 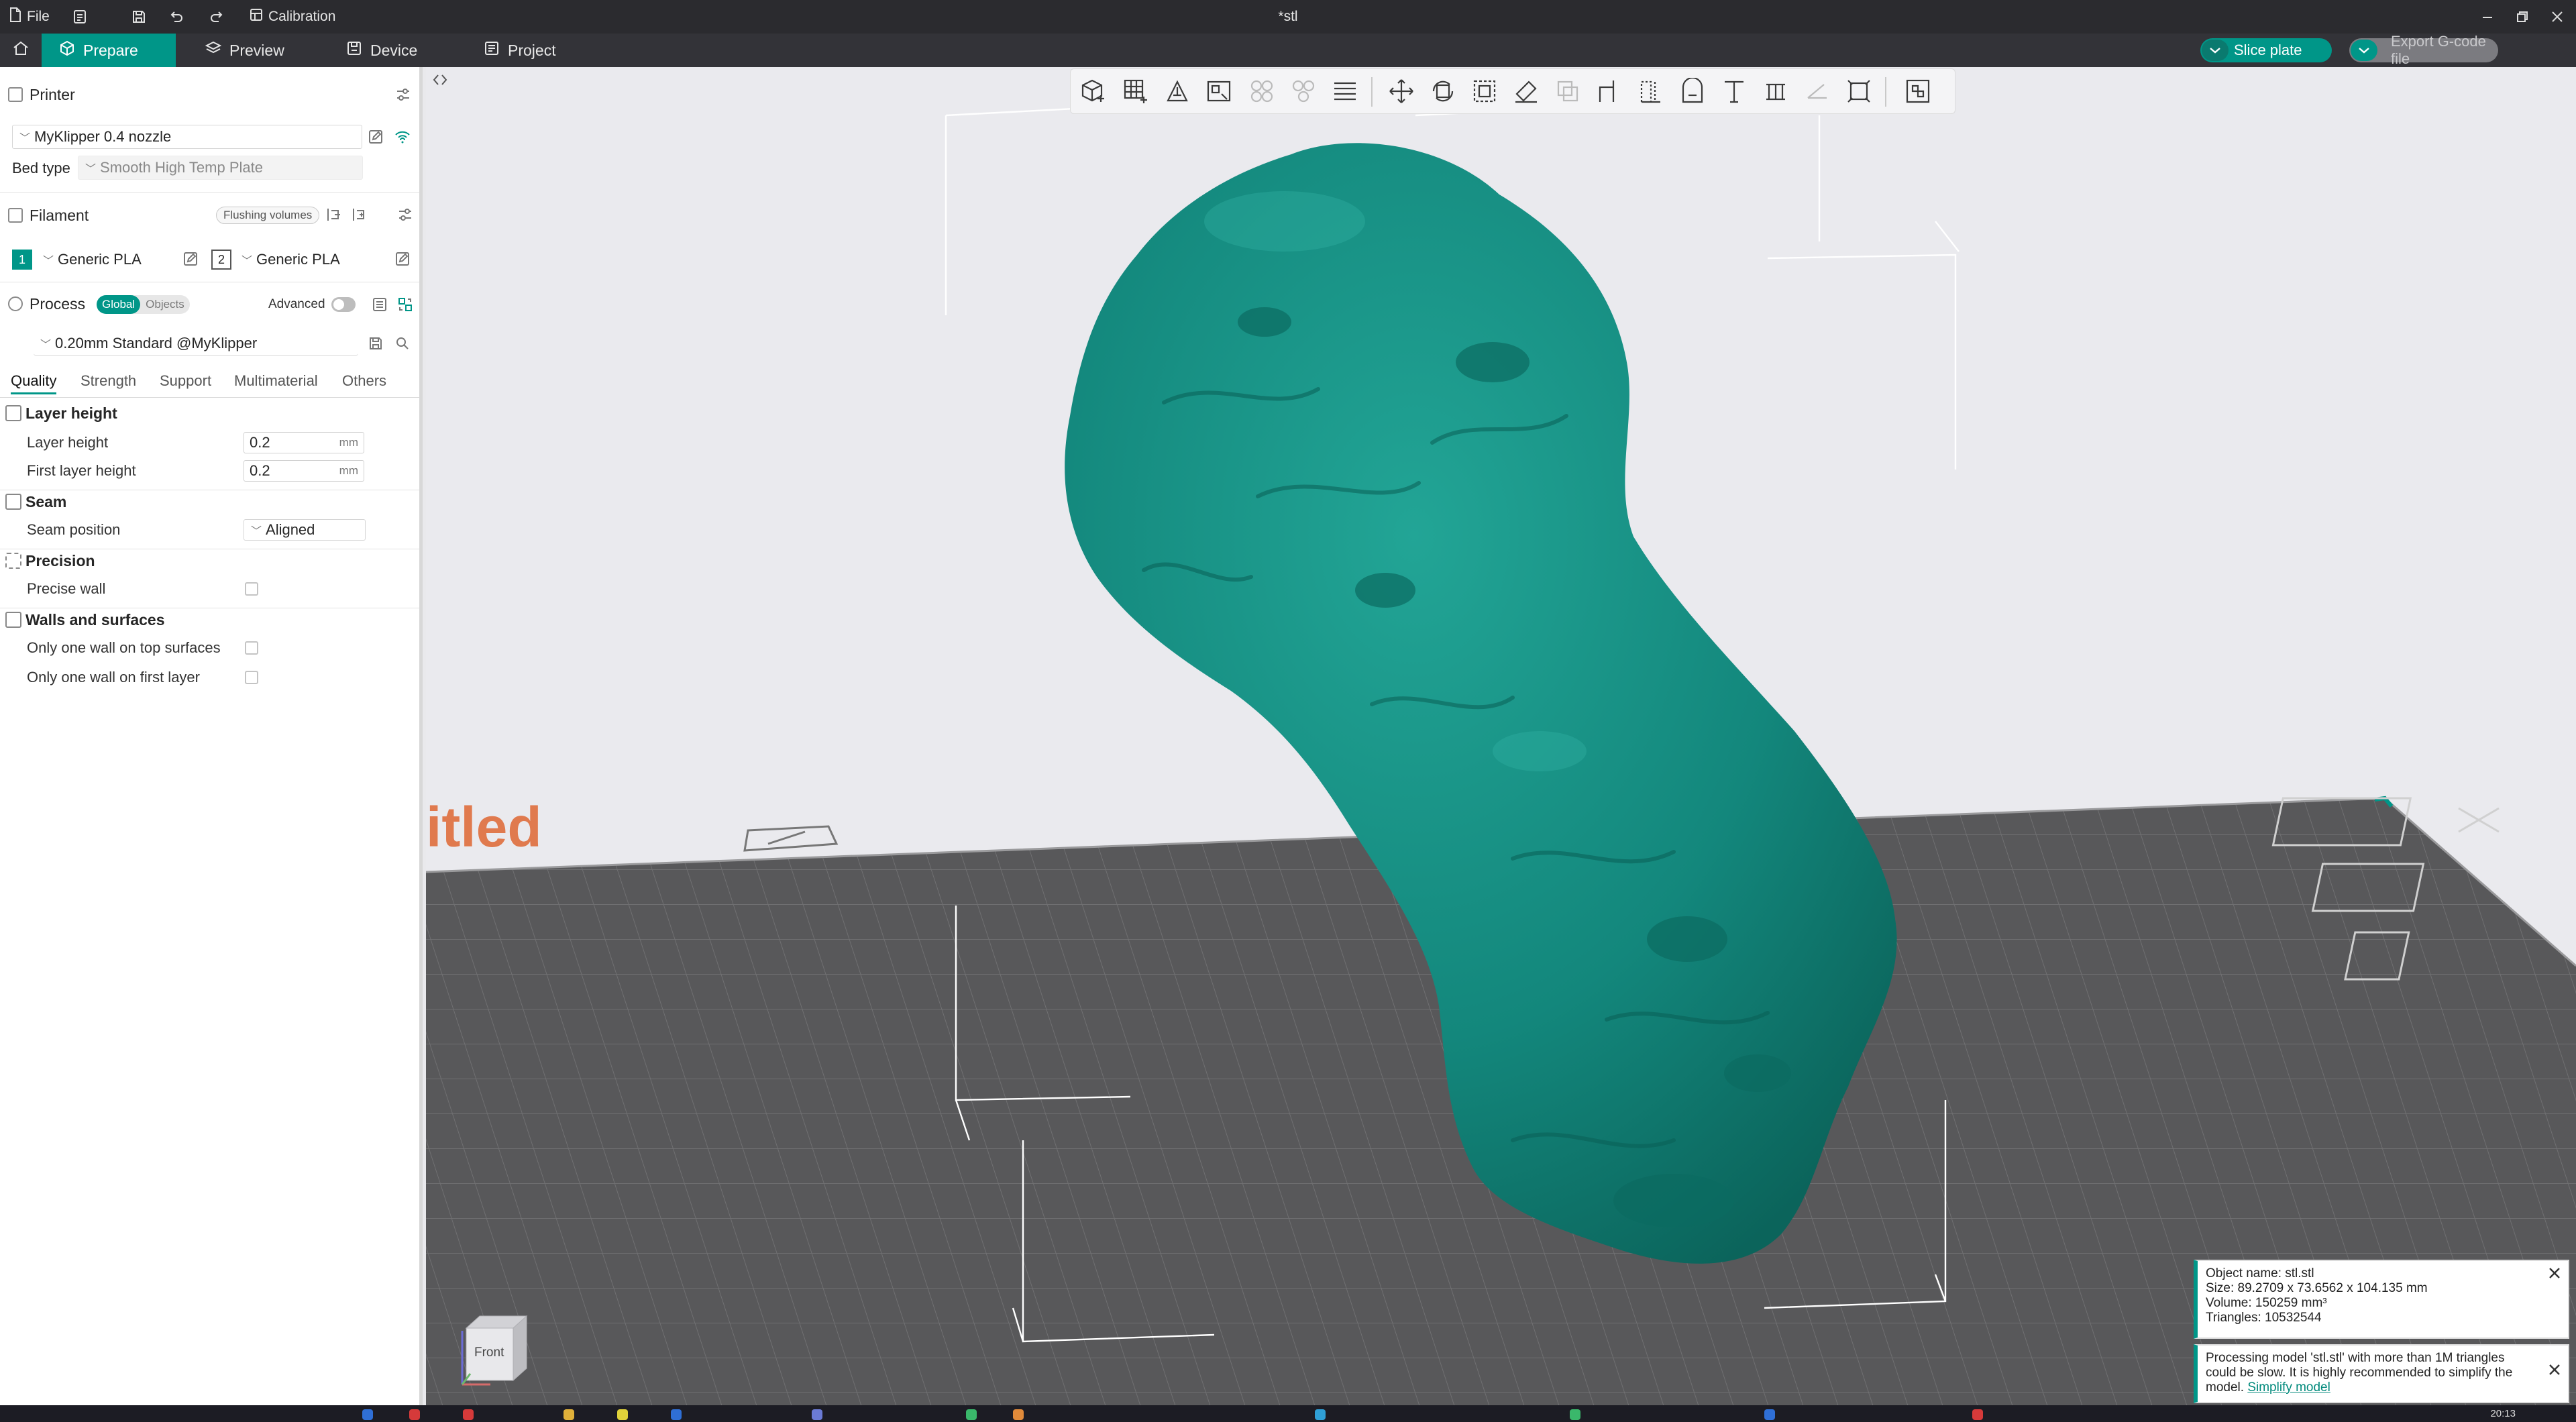 I want to click on subtab-others: Others, so click(x=364, y=381).